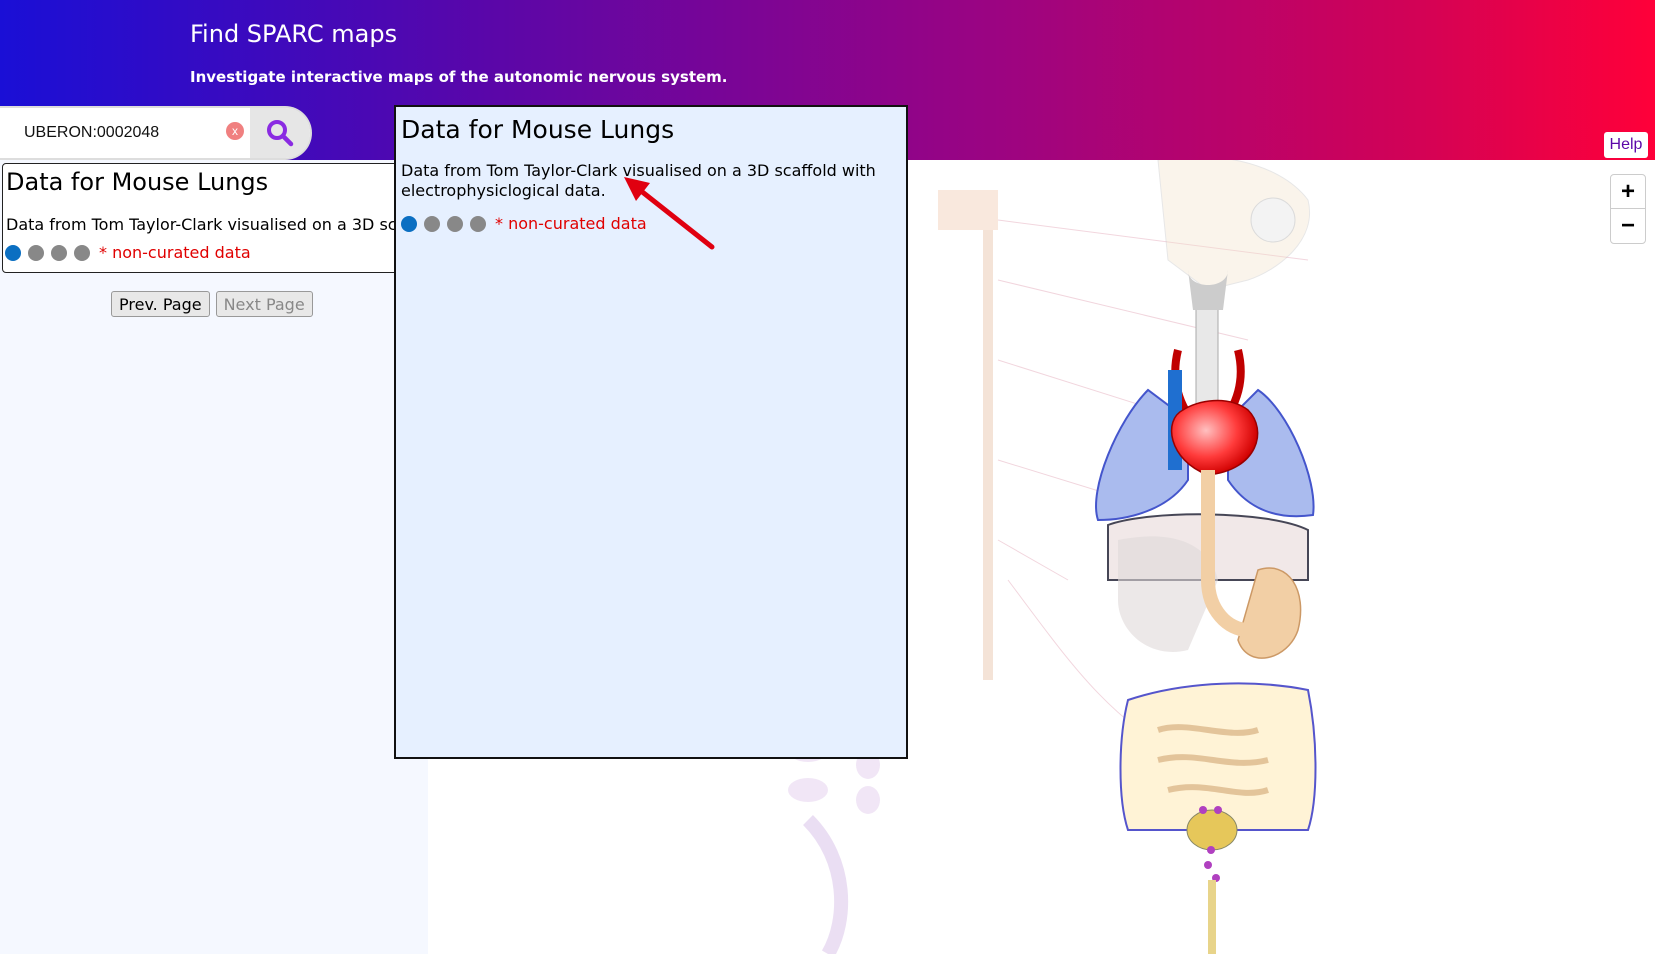 Image resolution: width=1655 pixels, height=958 pixels. What do you see at coordinates (122, 133) in the screenshot?
I see `search-input` at bounding box center [122, 133].